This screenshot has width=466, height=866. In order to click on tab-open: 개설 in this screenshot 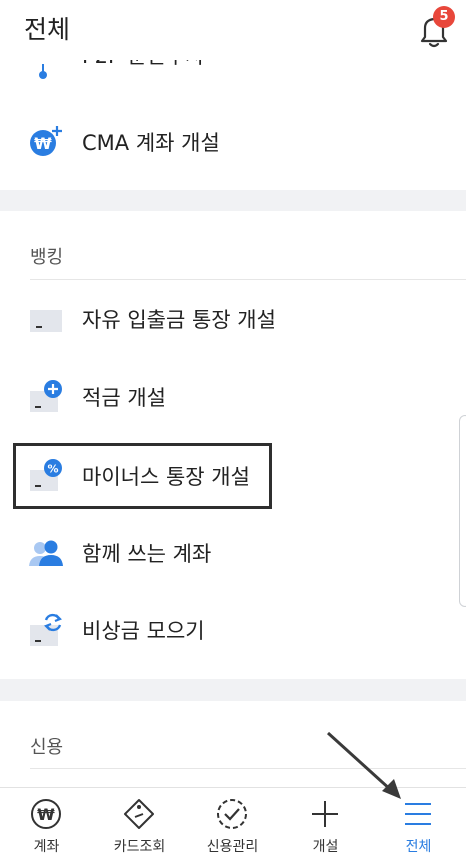, I will do `click(325, 827)`.